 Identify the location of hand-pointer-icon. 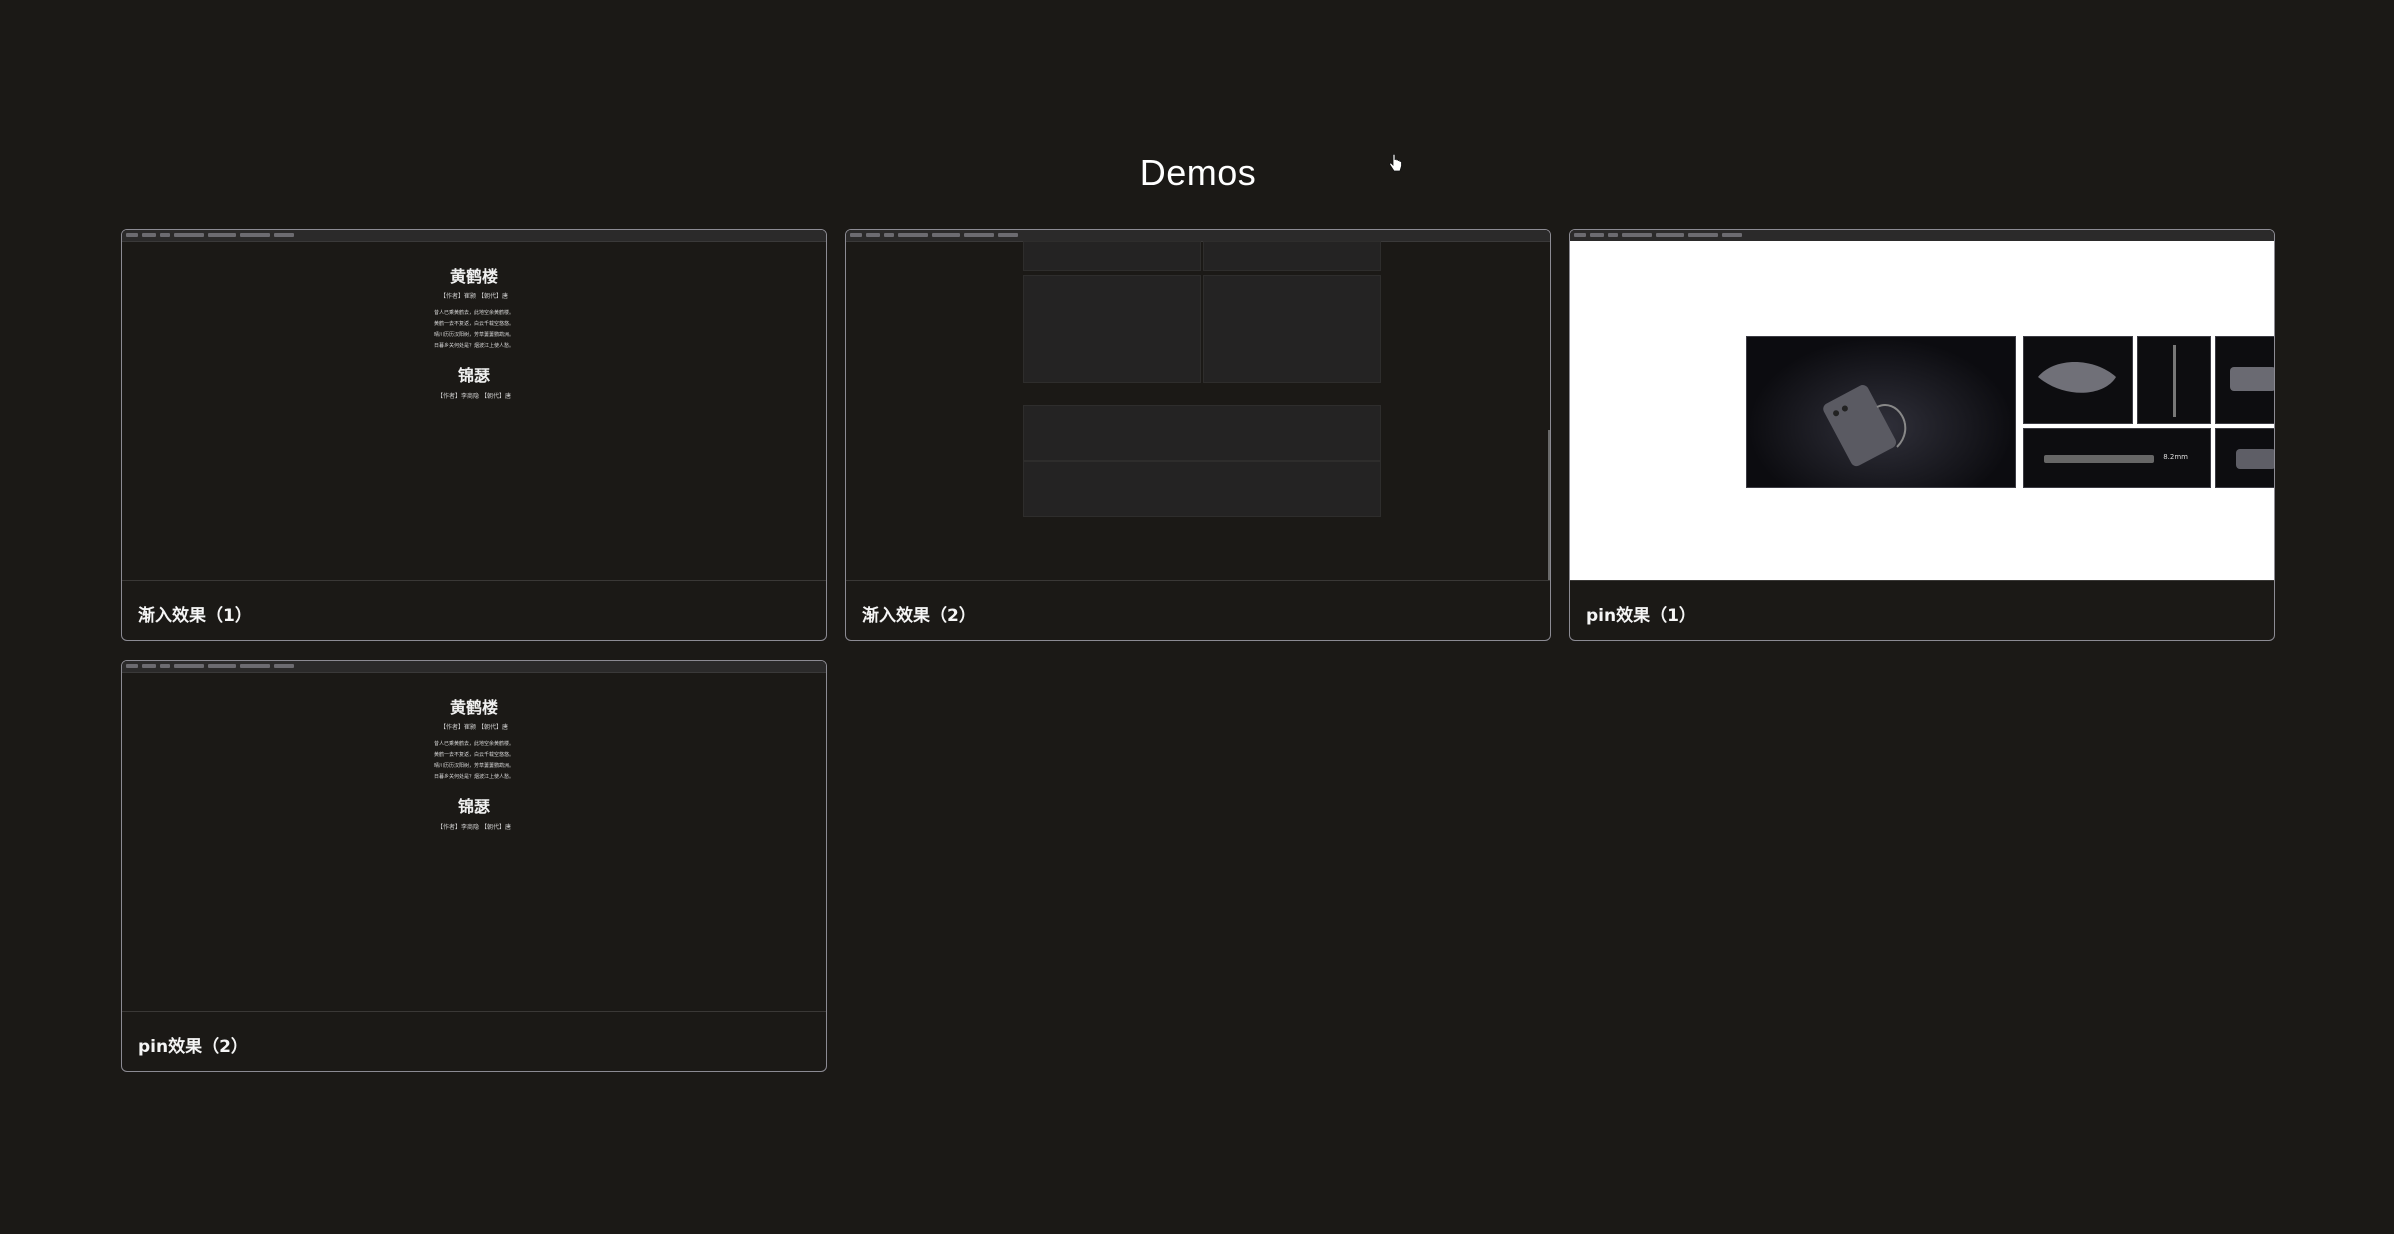
(1395, 163).